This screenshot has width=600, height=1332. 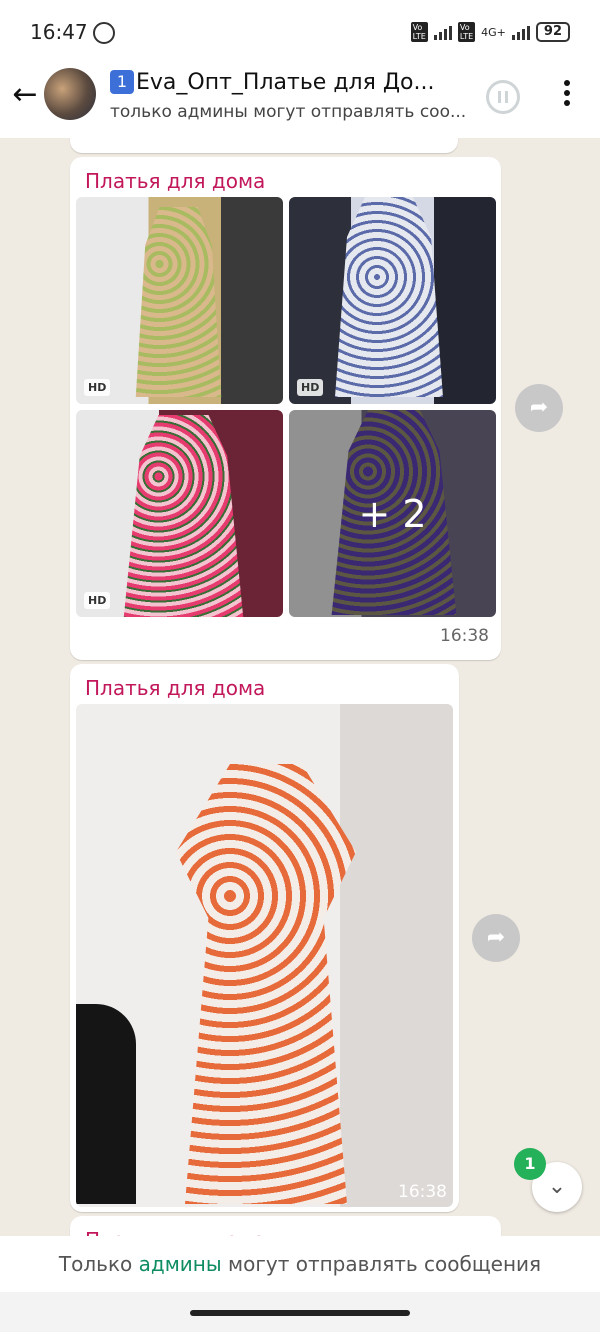 What do you see at coordinates (179, 513) in the screenshot?
I see `album-photo-3: HD` at bounding box center [179, 513].